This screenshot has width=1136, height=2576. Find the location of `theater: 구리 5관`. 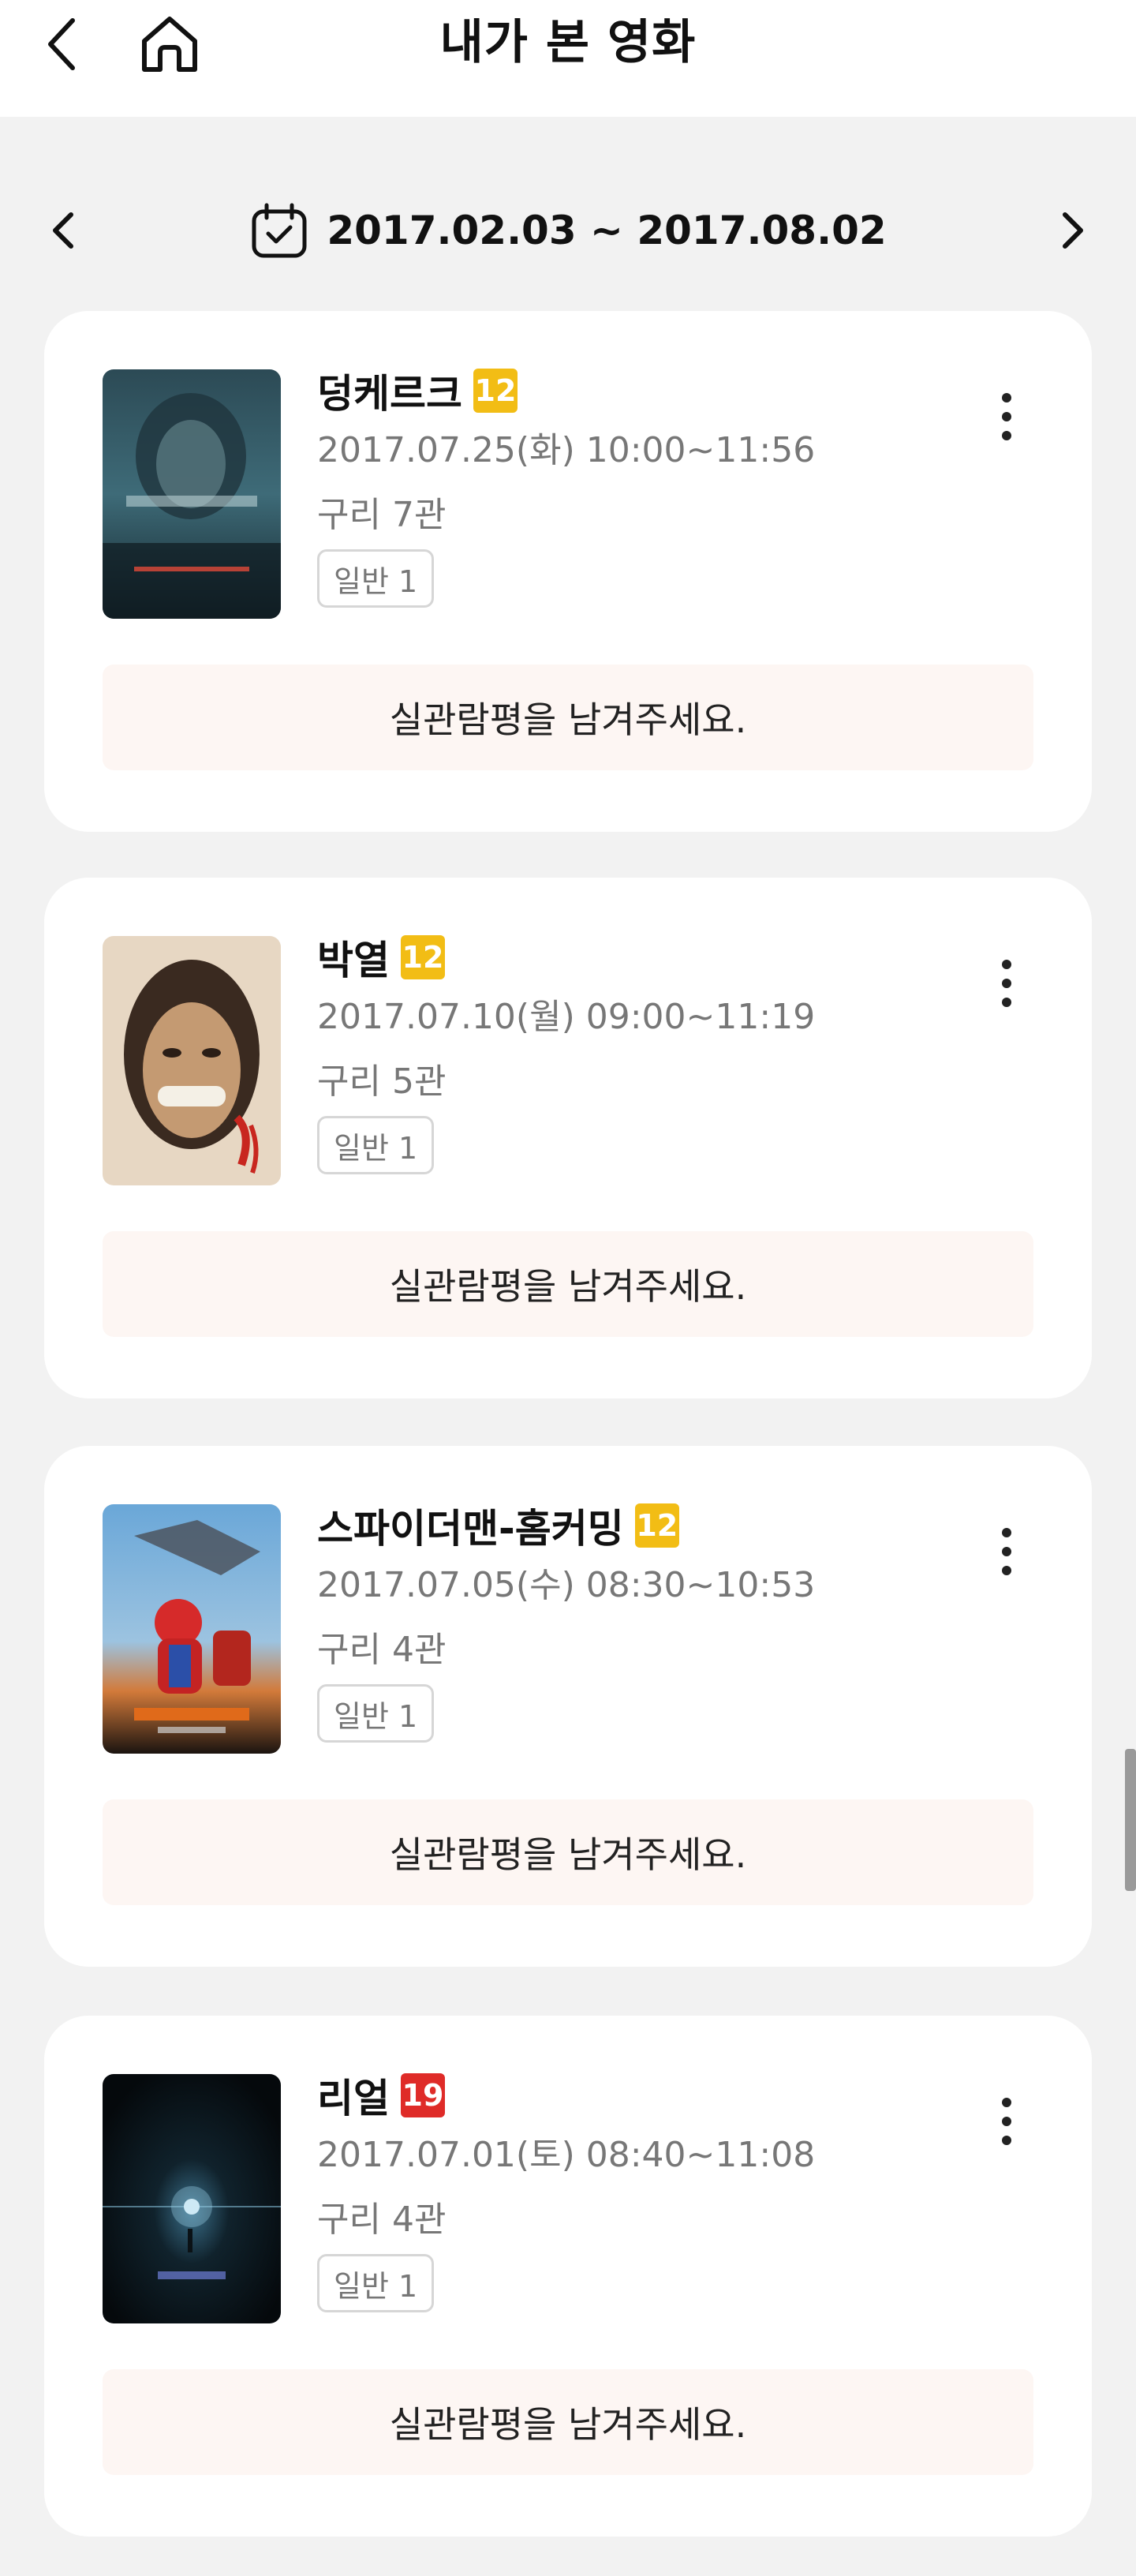

theater: 구리 5관 is located at coordinates (382, 1081).